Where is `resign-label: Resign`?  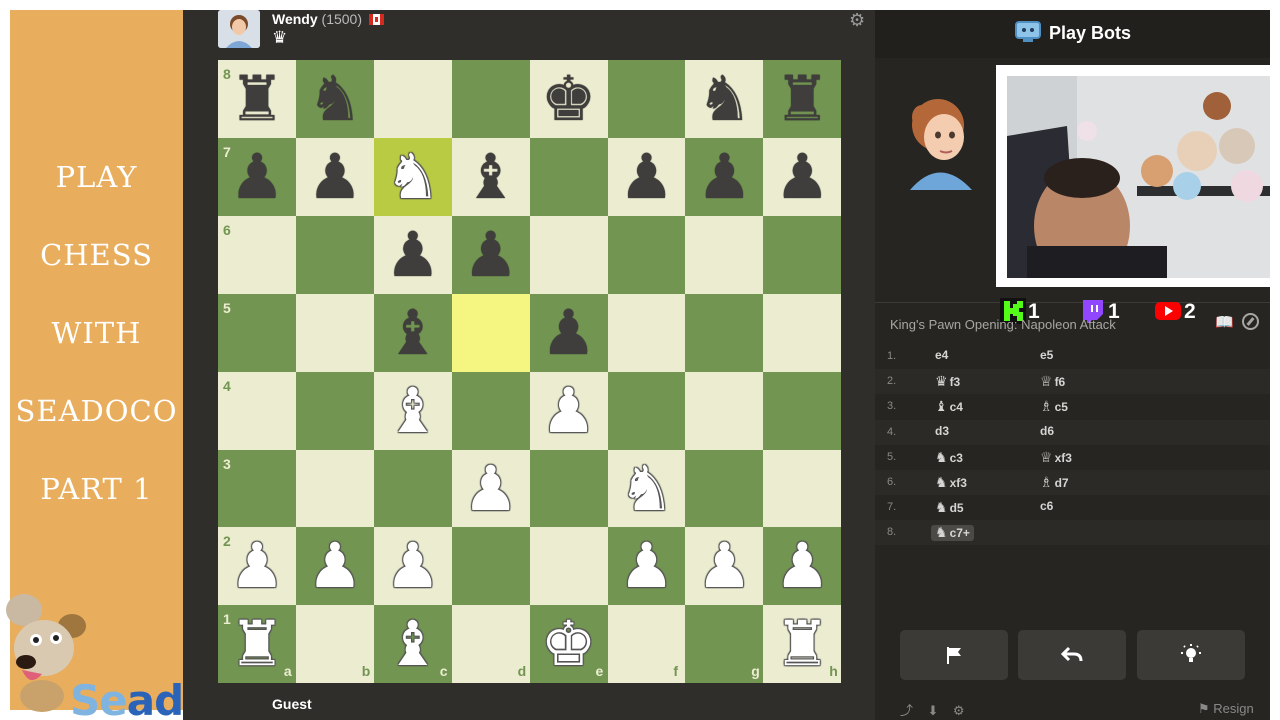
resign-label: Resign is located at coordinates (1233, 708).